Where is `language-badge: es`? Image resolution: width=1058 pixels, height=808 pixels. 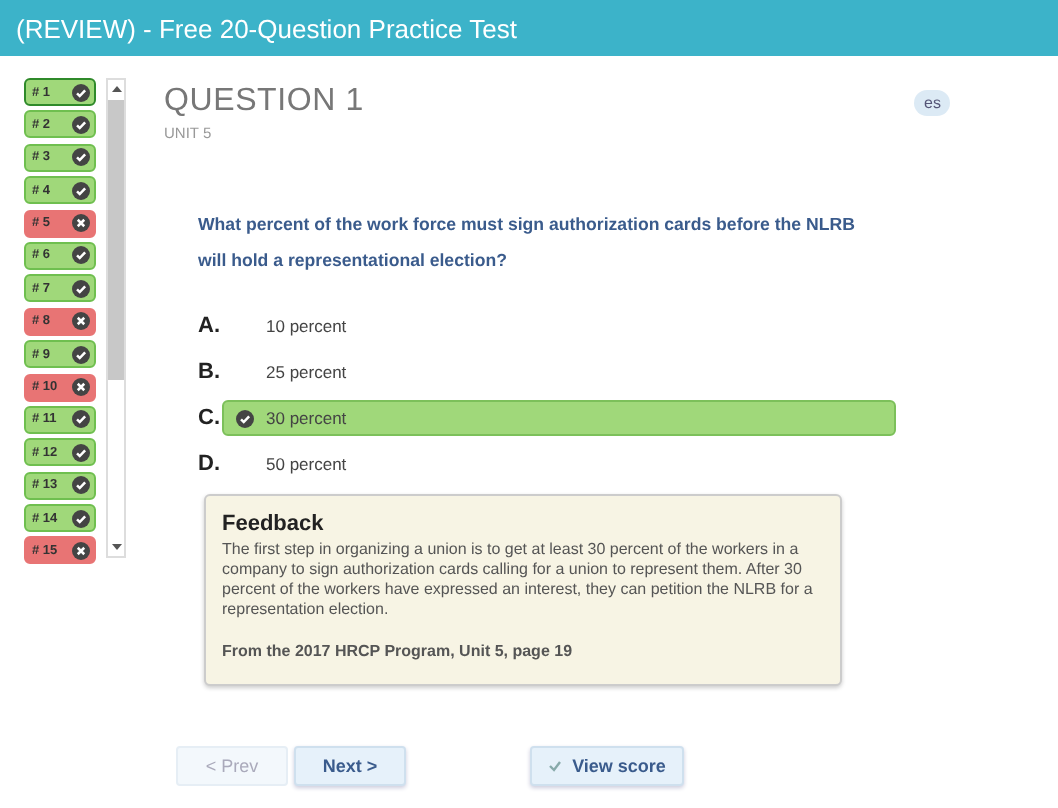 language-badge: es is located at coordinates (932, 103).